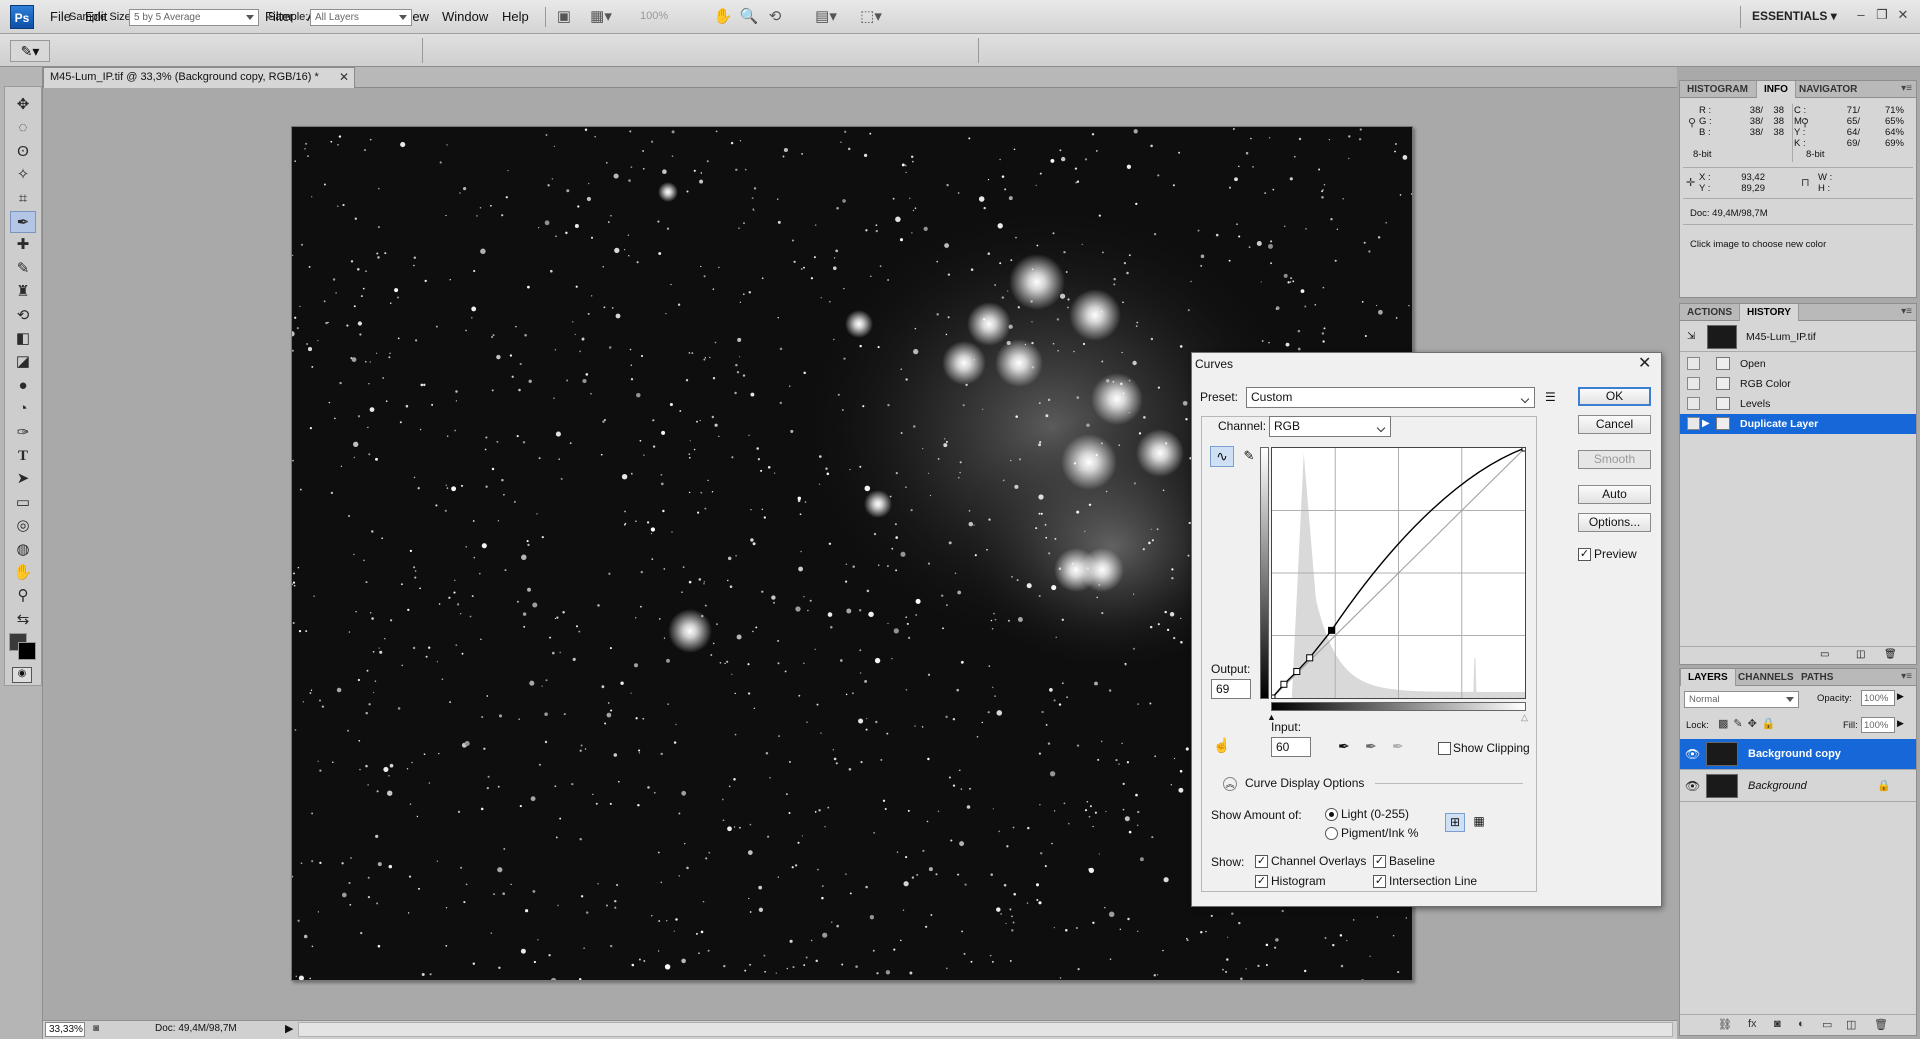 The width and height of the screenshot is (1920, 1039). I want to click on zoom-level-readout: 100%, so click(654, 16).